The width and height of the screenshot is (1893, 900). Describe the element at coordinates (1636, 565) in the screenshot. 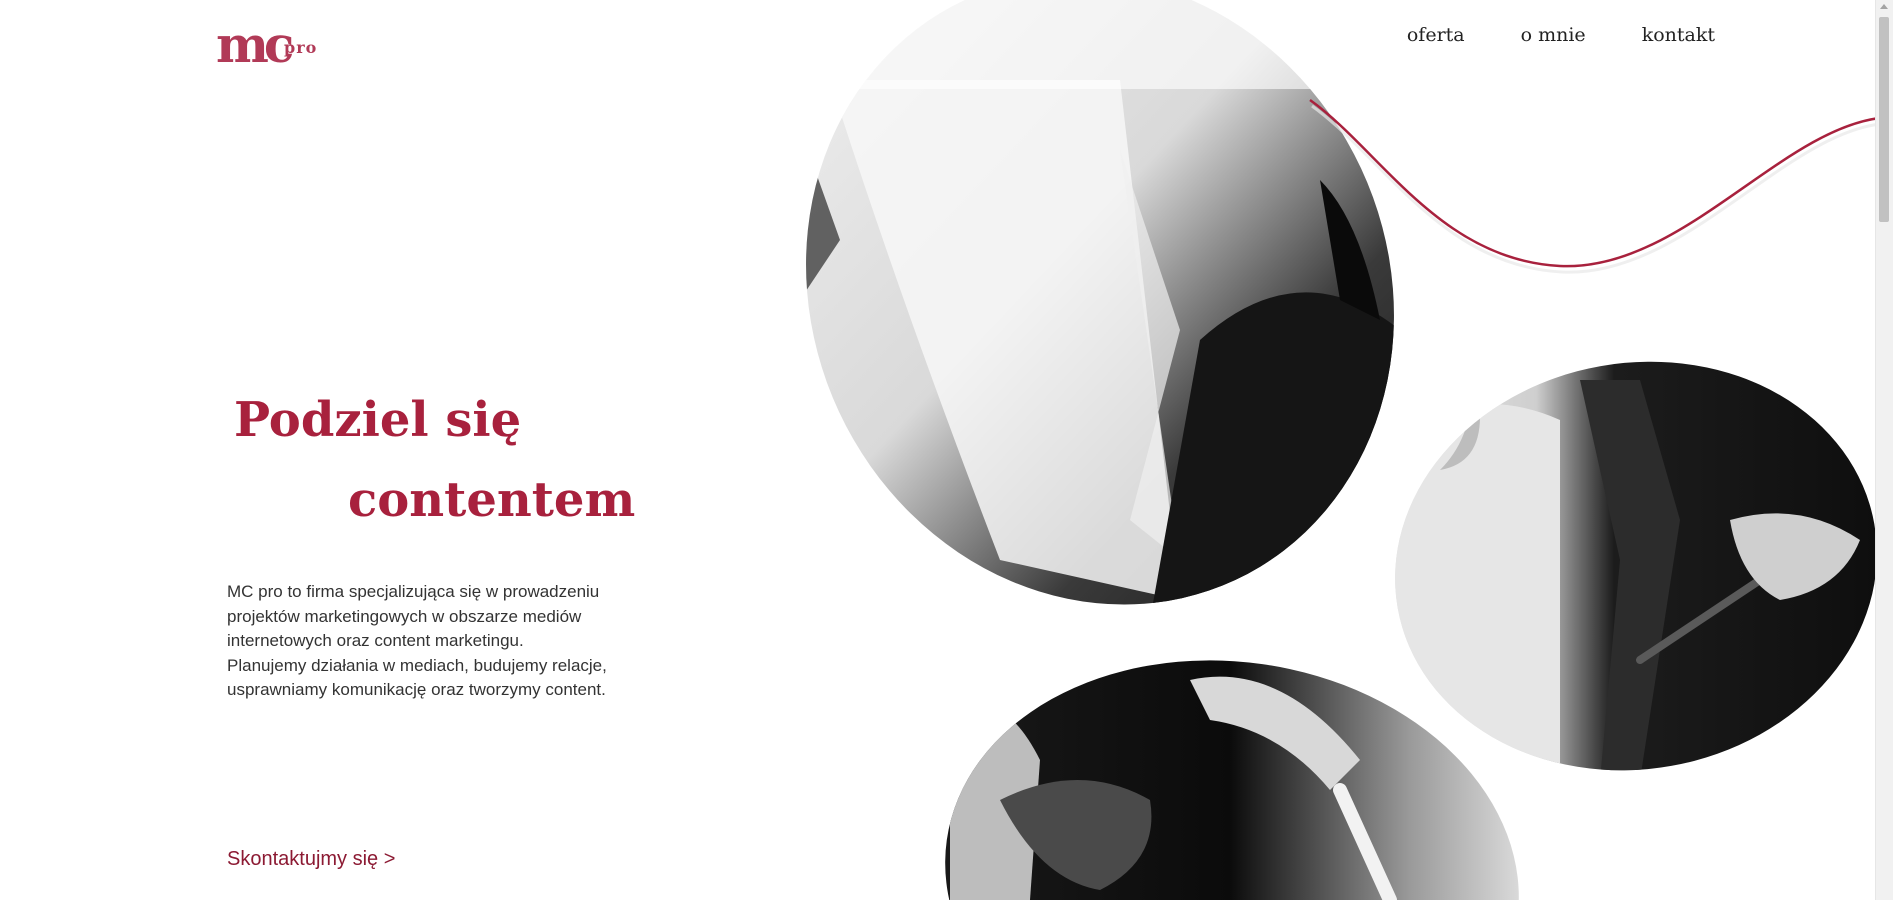

I see `photo-oval-right` at that location.